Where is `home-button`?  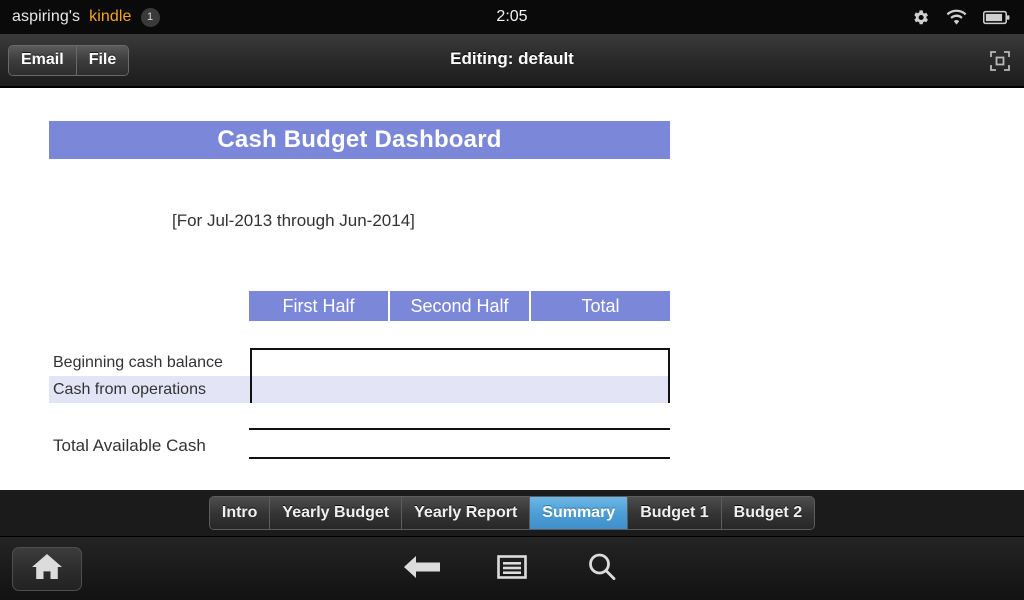 home-button is located at coordinates (47, 569).